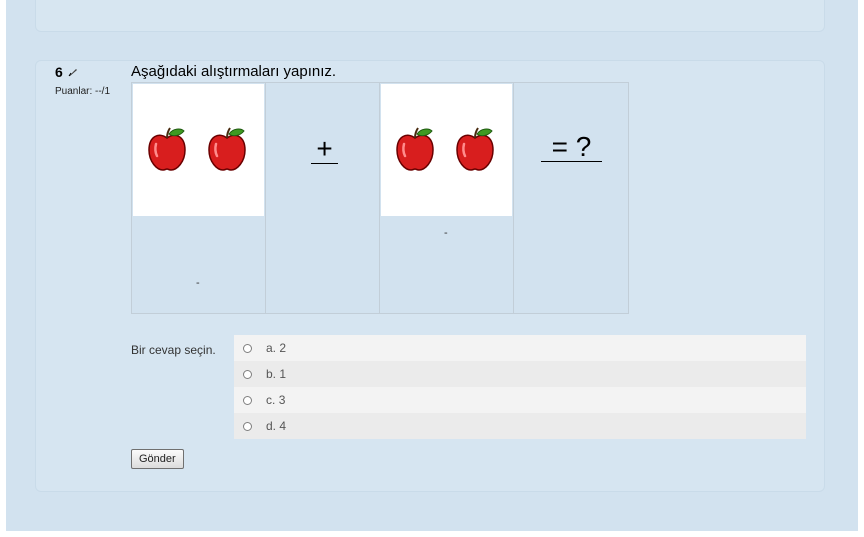  Describe the element at coordinates (324, 149) in the screenshot. I see `plus-operator: +` at that location.